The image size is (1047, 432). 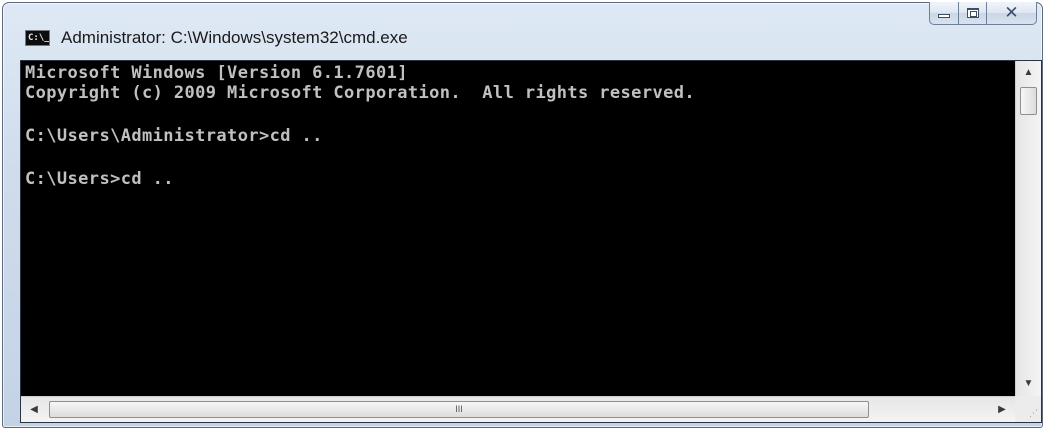 I want to click on scroll-left-arrow-icon: ◀, so click(x=34, y=409).